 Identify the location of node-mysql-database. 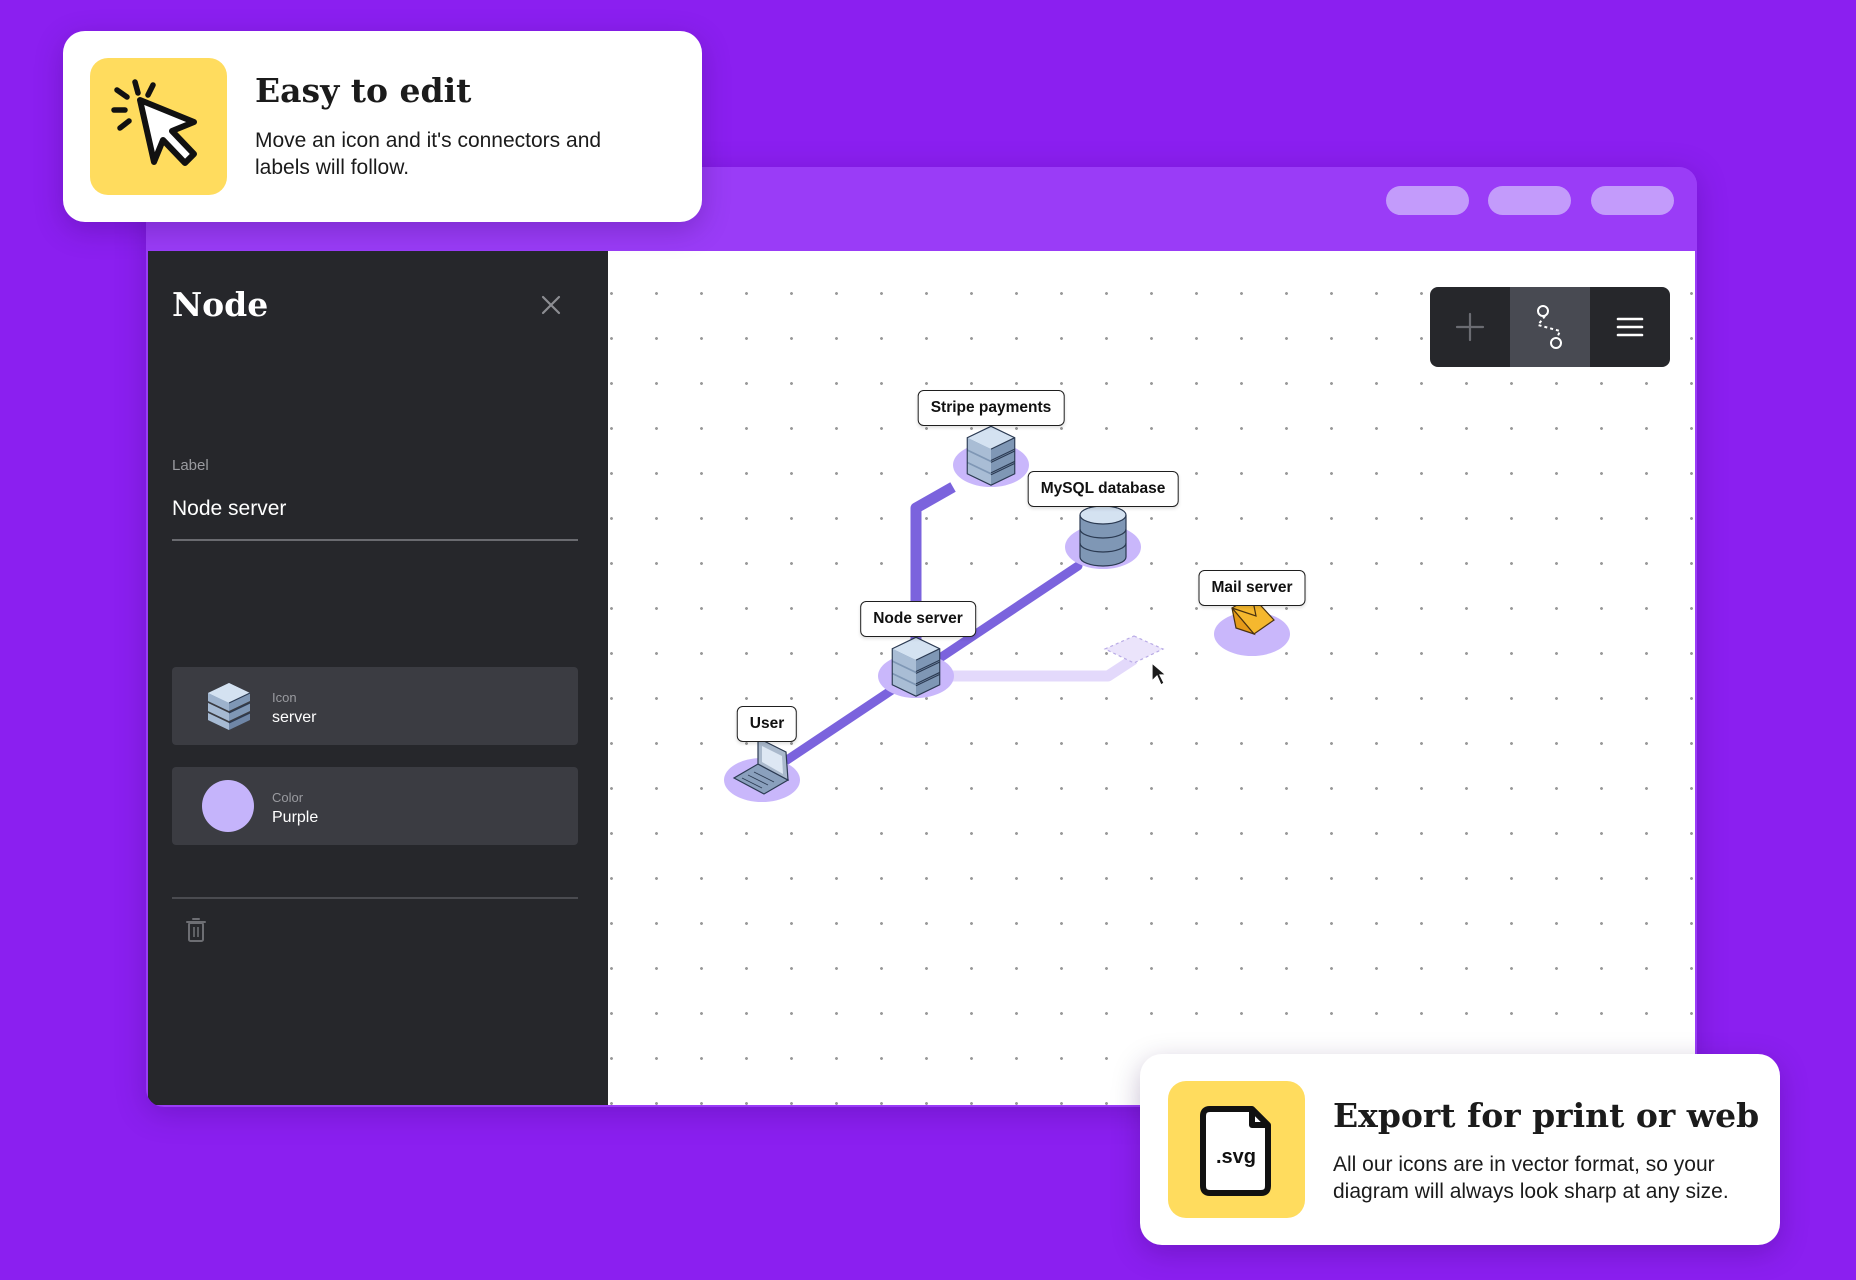
(1103, 537).